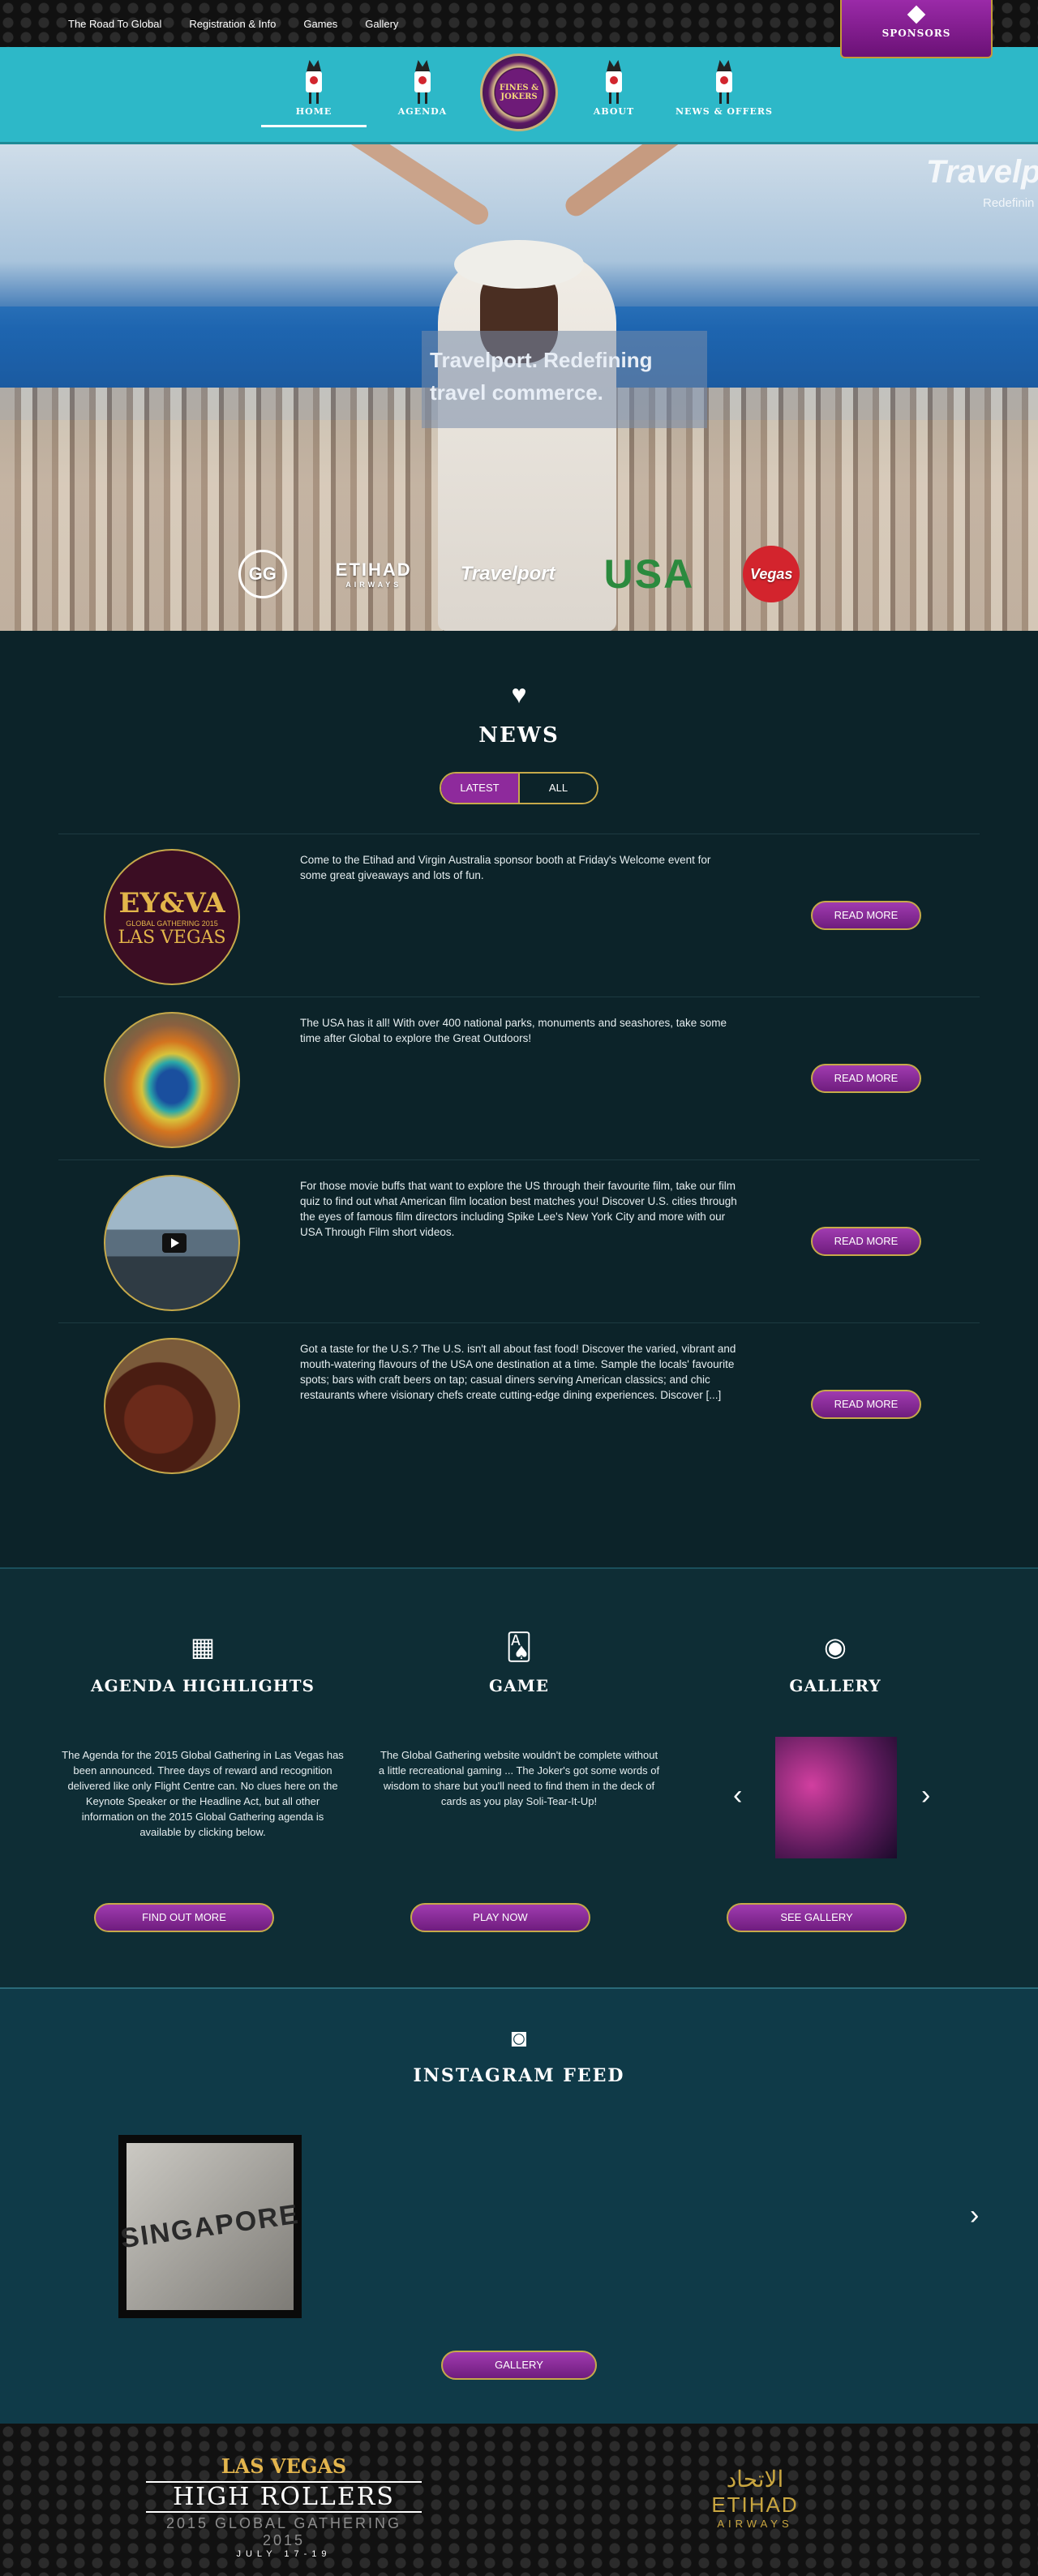 The image size is (1038, 2576). I want to click on news-title: NEWS, so click(519, 735).